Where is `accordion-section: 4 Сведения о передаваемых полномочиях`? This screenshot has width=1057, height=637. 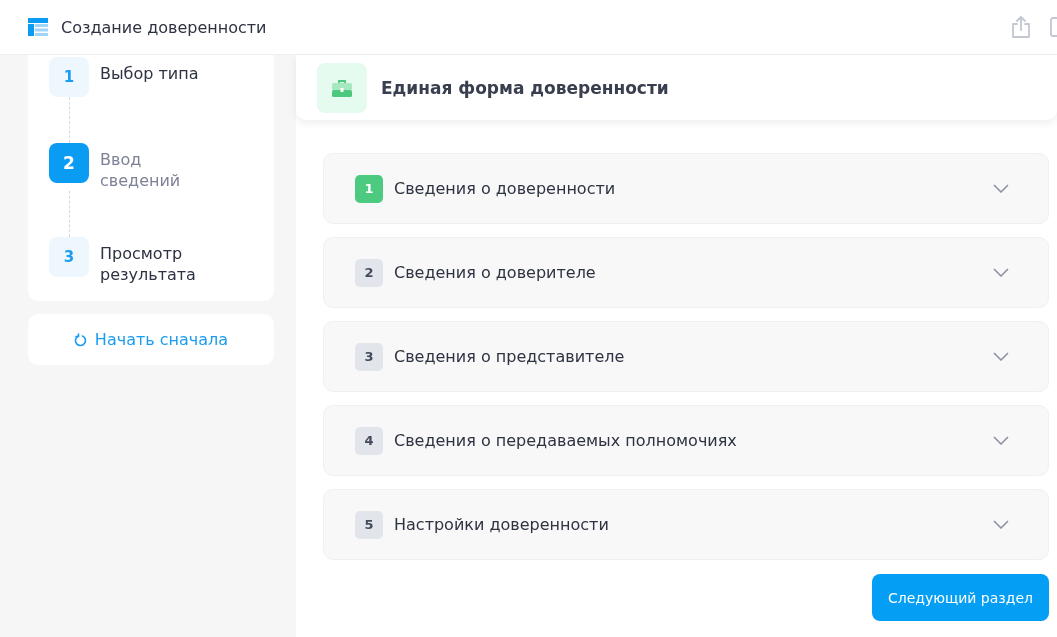
accordion-section: 4 Сведения о передаваемых полномочиях is located at coordinates (686, 440).